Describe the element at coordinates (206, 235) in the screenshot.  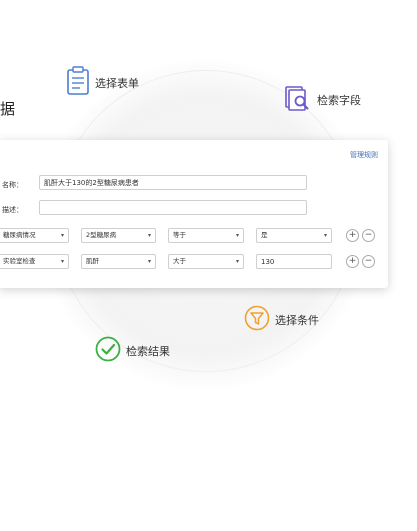
I see `condition-operator-select: 等于 ▾` at that location.